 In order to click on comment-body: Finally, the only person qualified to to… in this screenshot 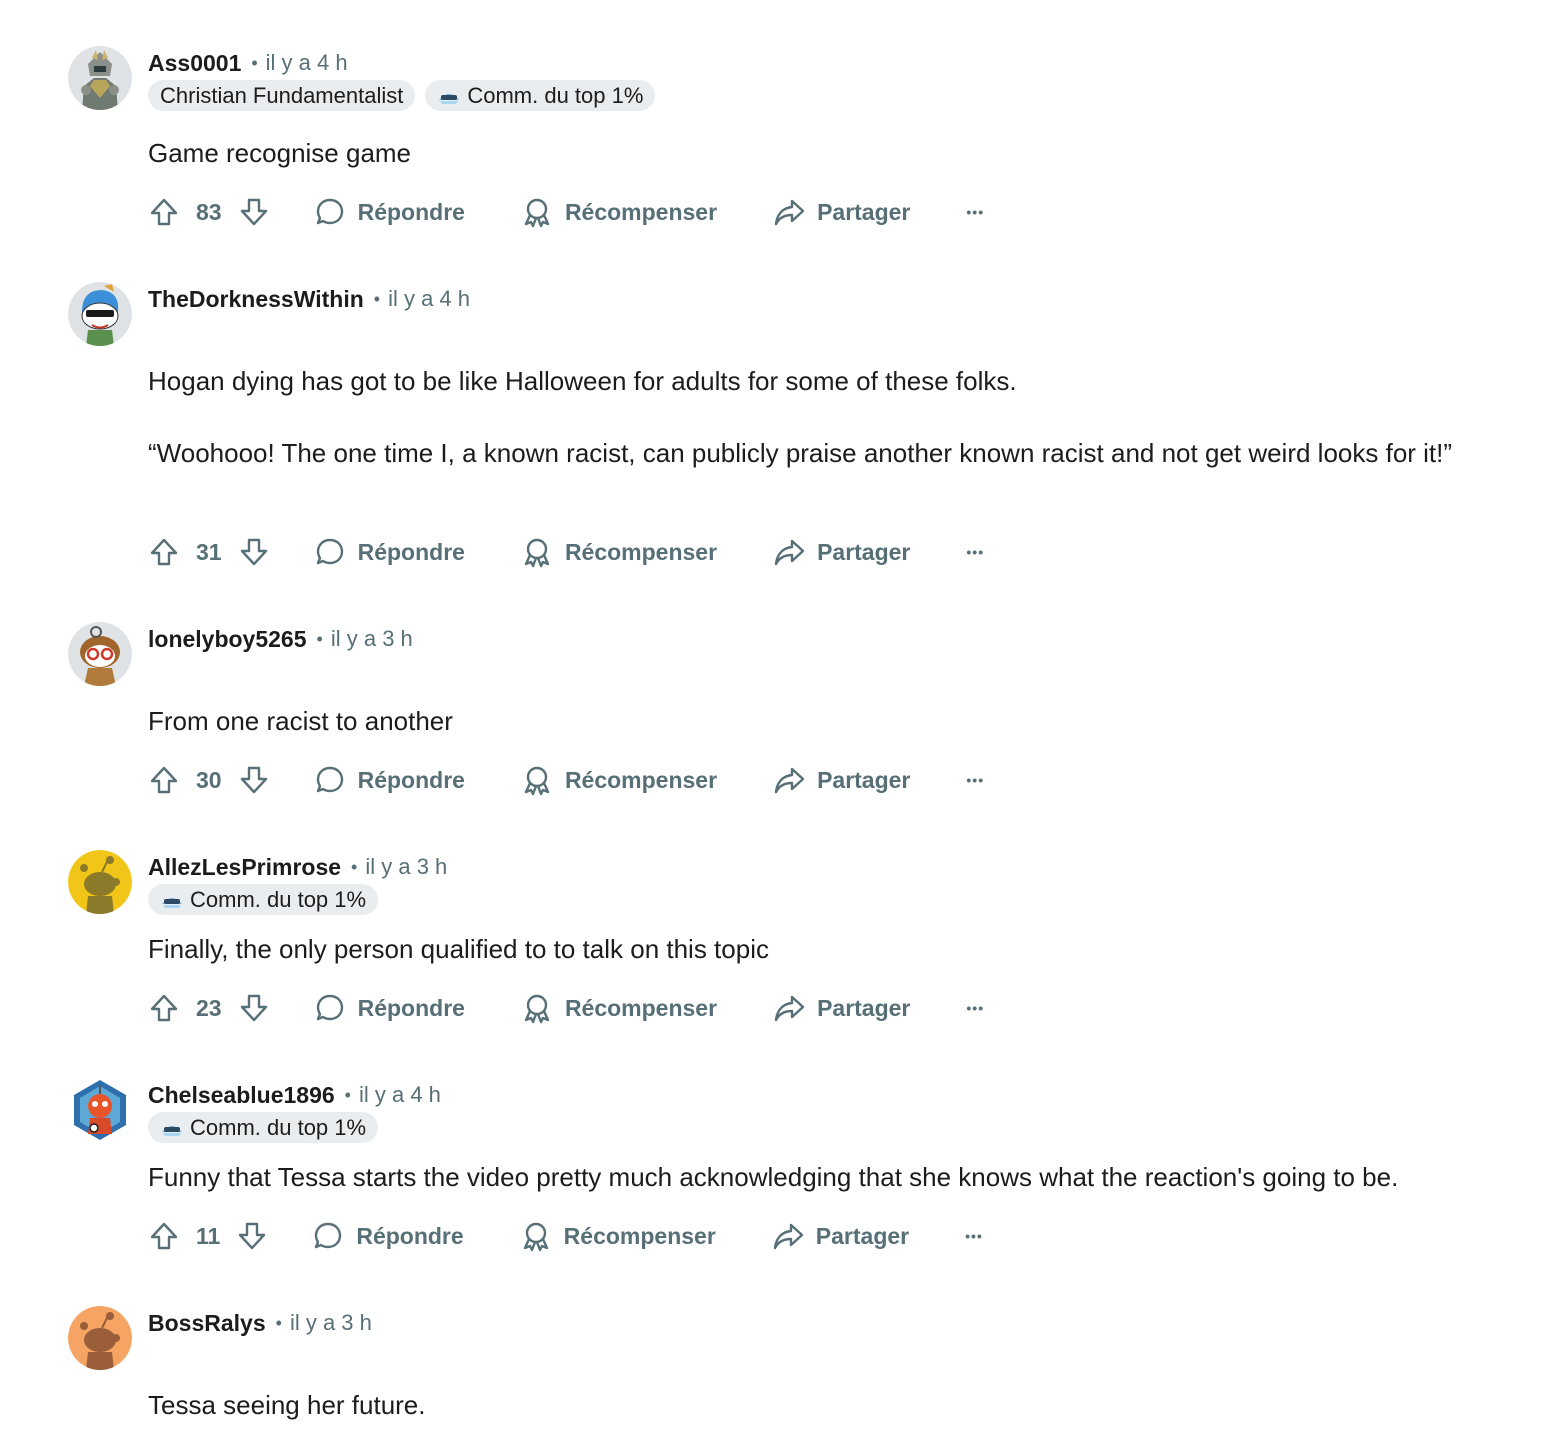, I will do `click(828, 949)`.